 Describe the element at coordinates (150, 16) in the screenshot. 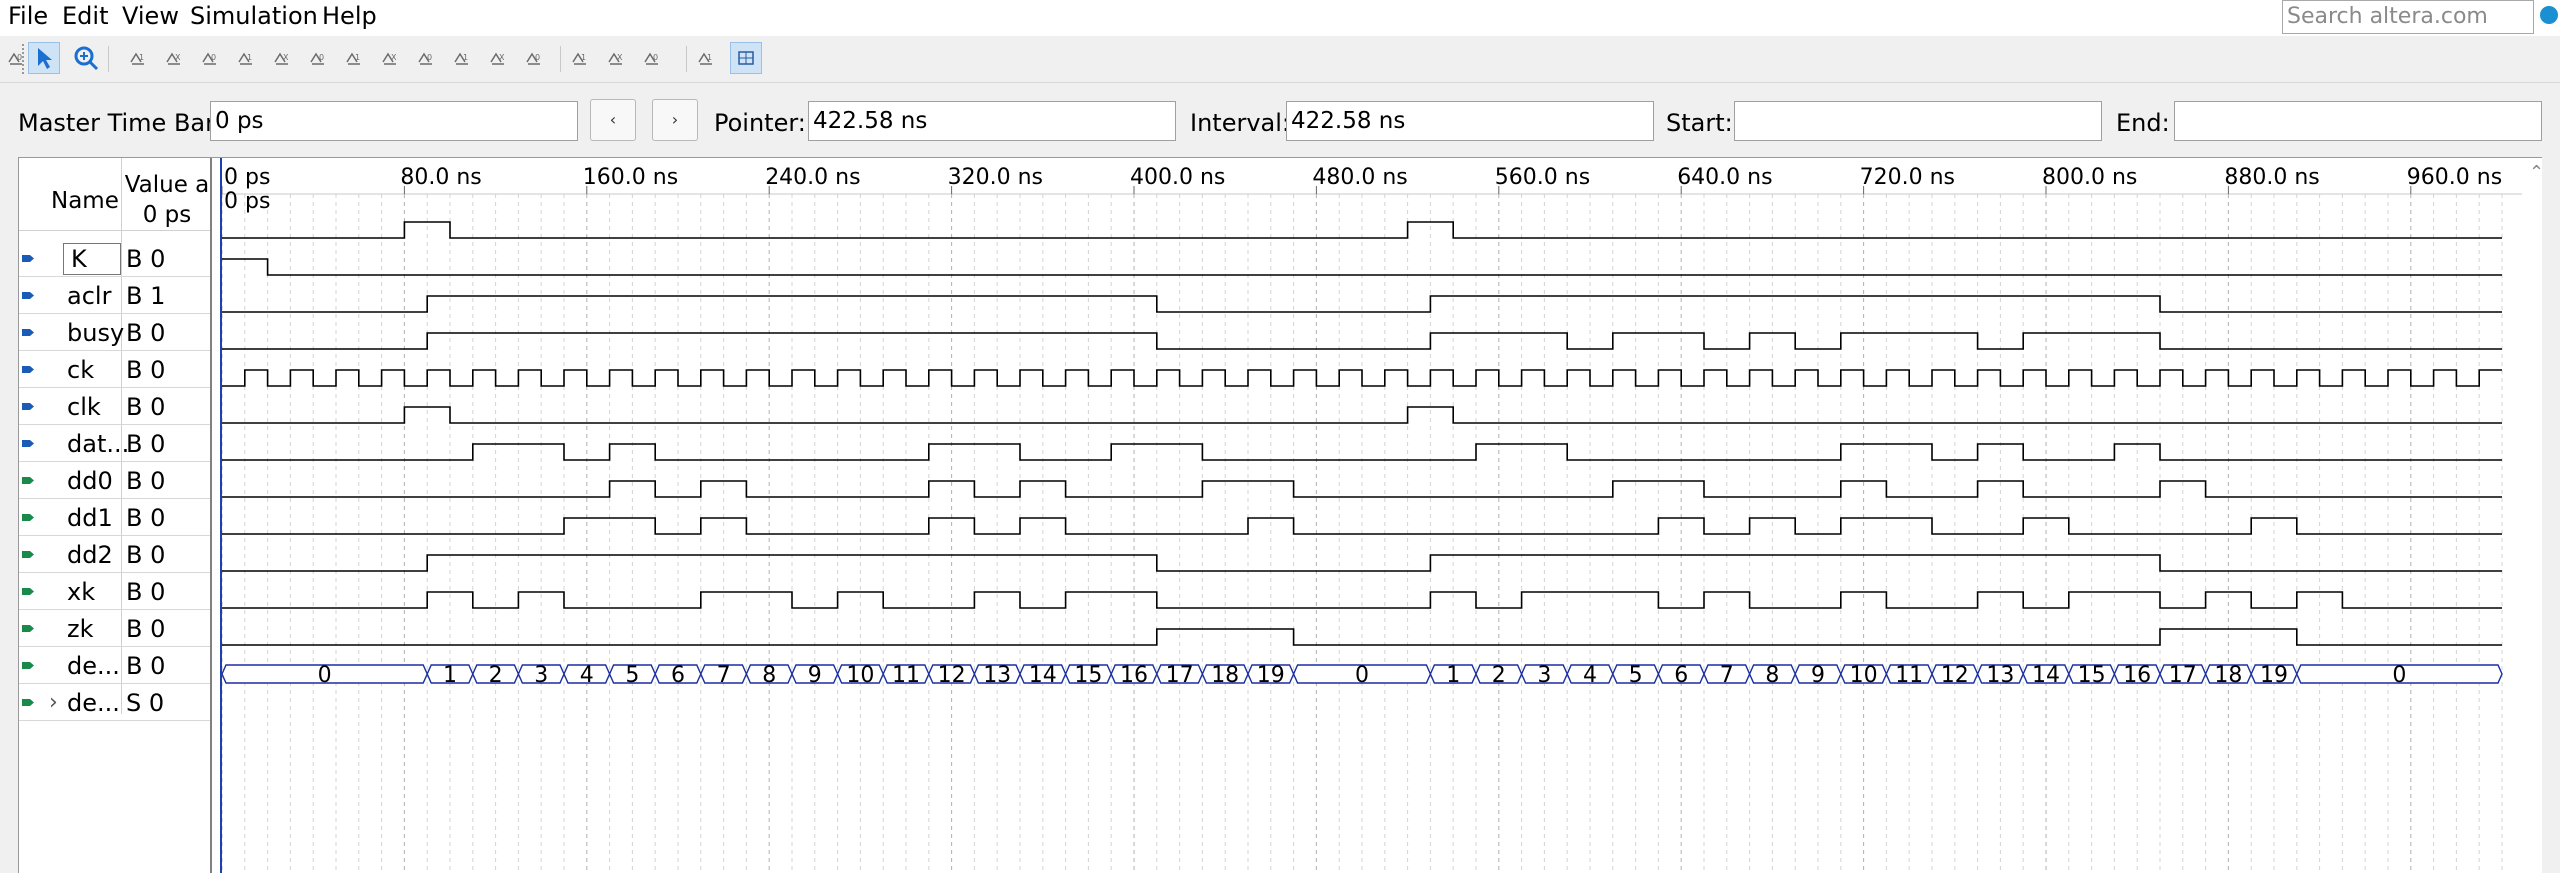

I see `menu-view: View` at that location.